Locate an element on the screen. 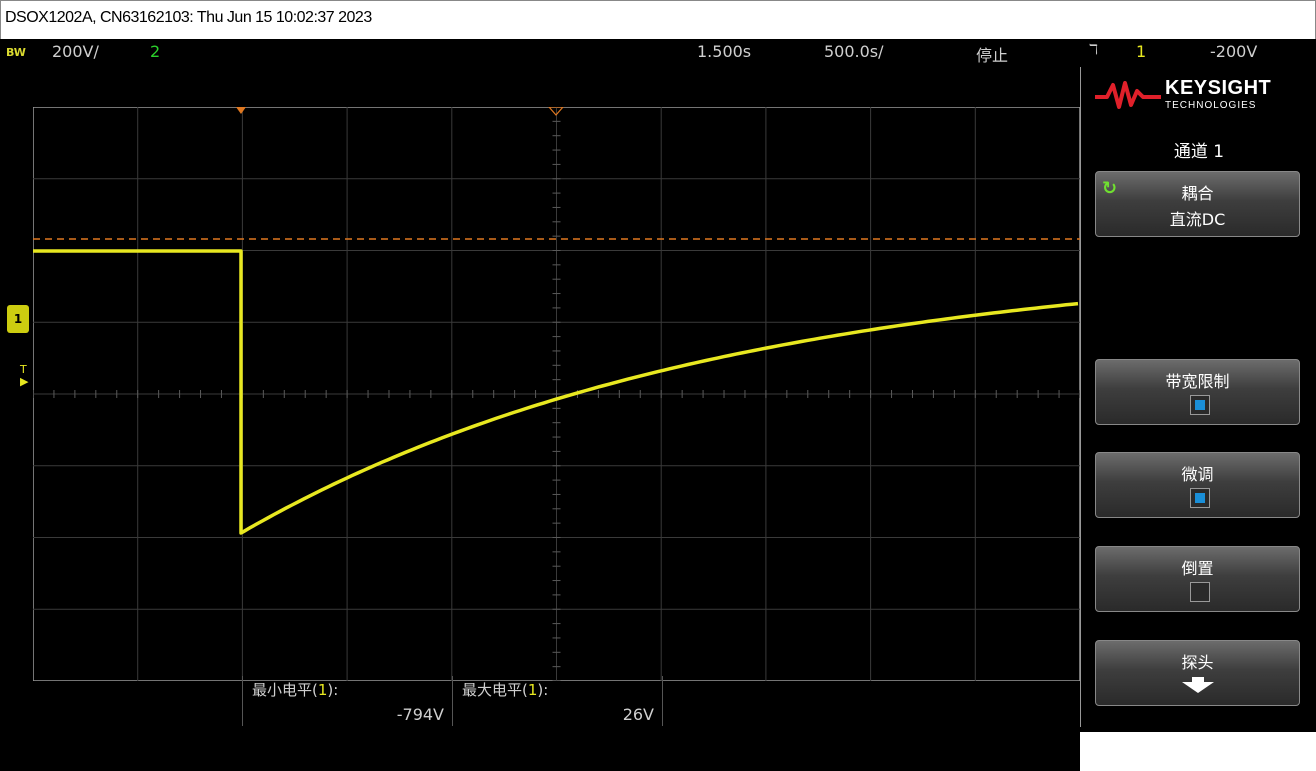 This screenshot has width=1316, height=771. invert-checkbox is located at coordinates (1200, 592).